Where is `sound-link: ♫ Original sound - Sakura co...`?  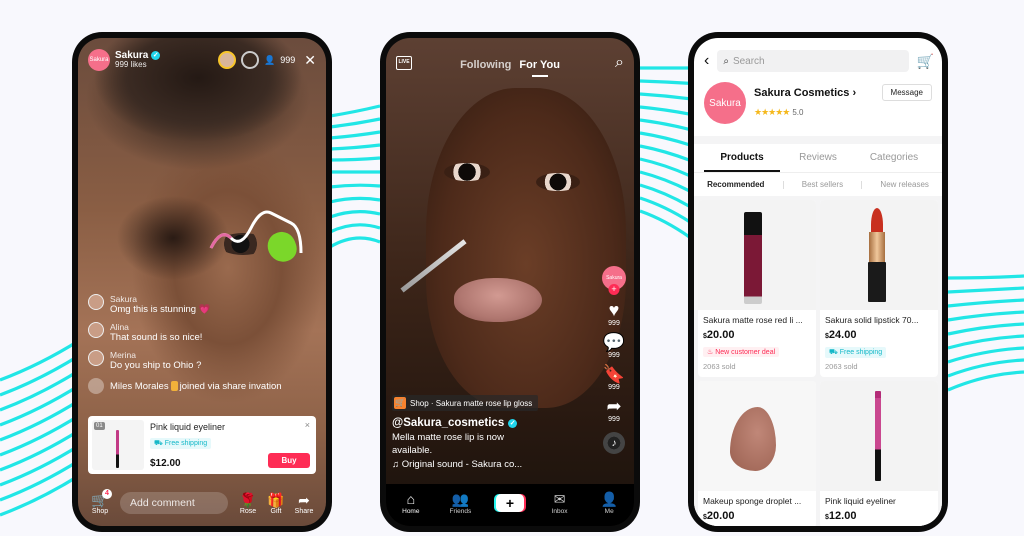 sound-link: ♫ Original sound - Sakura co... is located at coordinates (492, 464).